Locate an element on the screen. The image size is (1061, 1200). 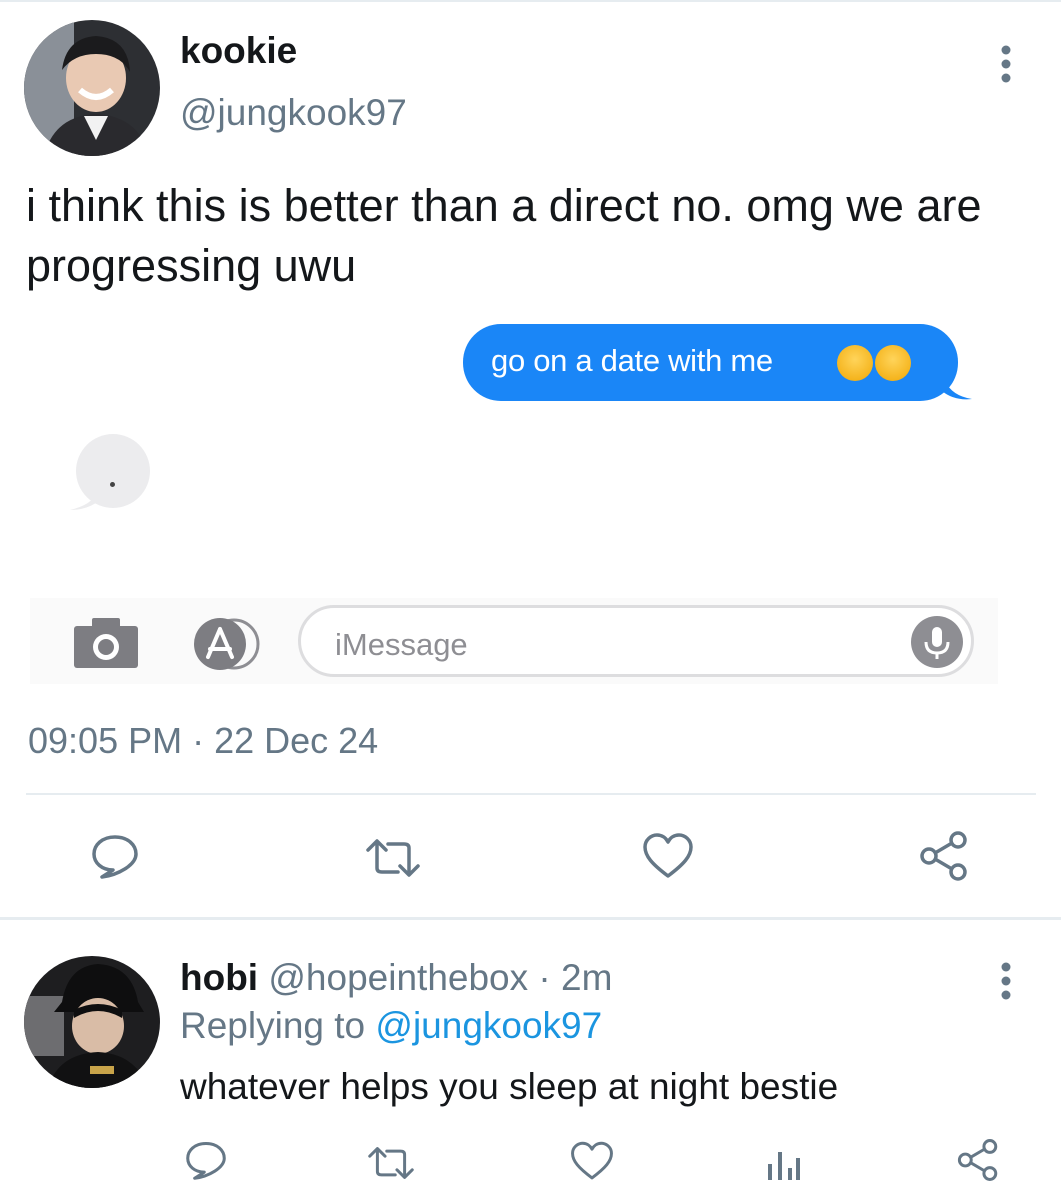
author-display-name: kookie is located at coordinates (238, 51).